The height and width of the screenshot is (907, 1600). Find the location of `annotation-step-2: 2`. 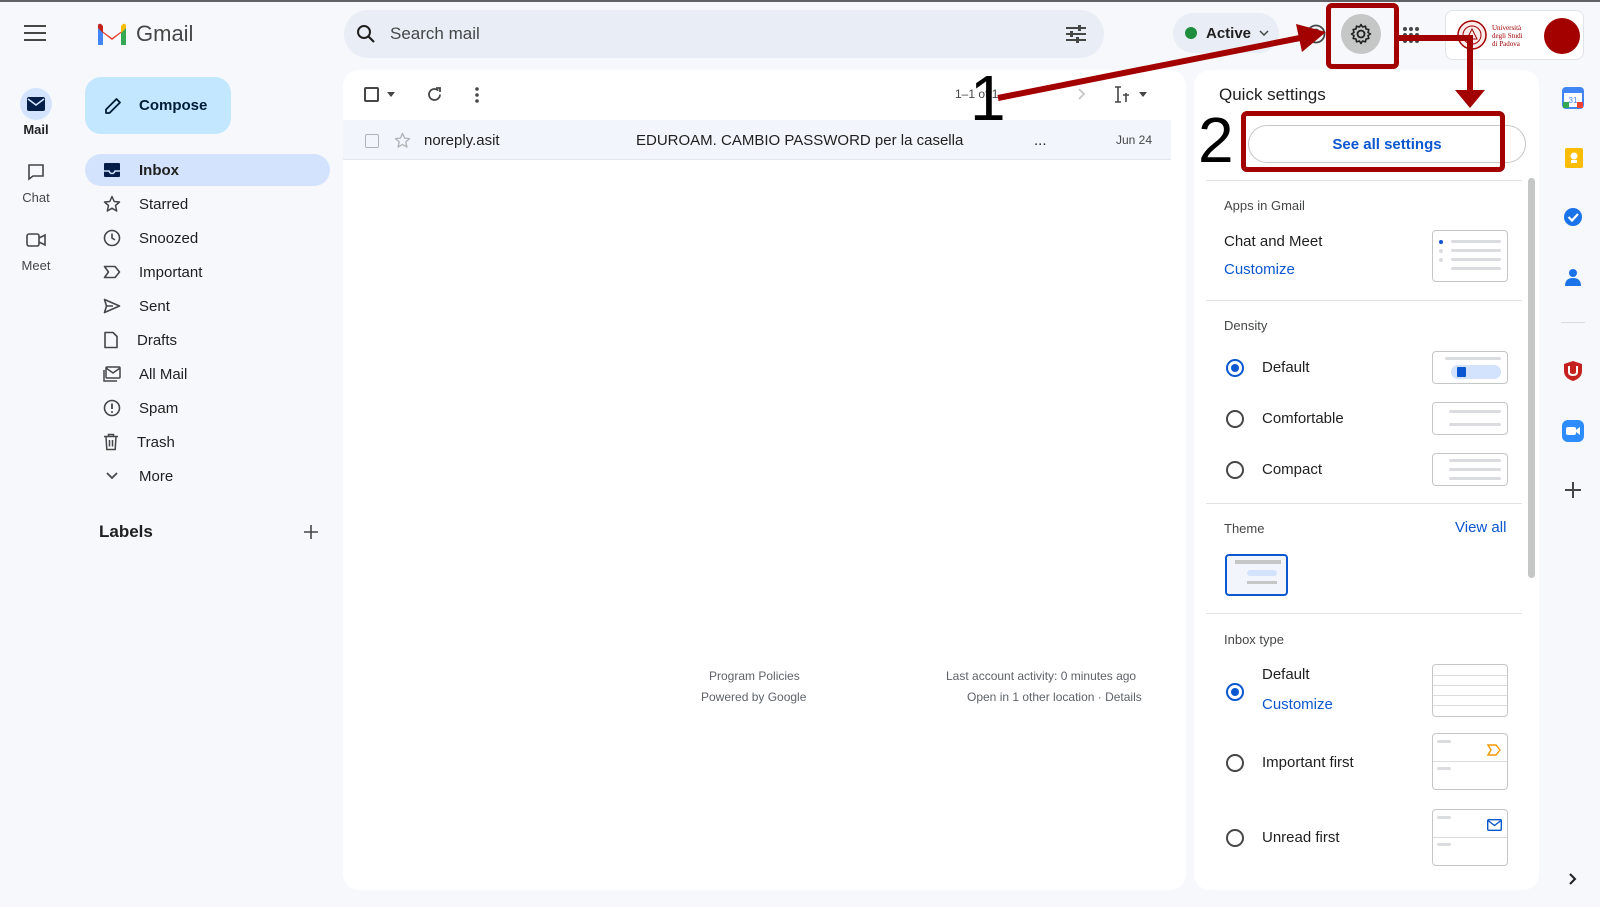

annotation-step-2: 2 is located at coordinates (1216, 140).